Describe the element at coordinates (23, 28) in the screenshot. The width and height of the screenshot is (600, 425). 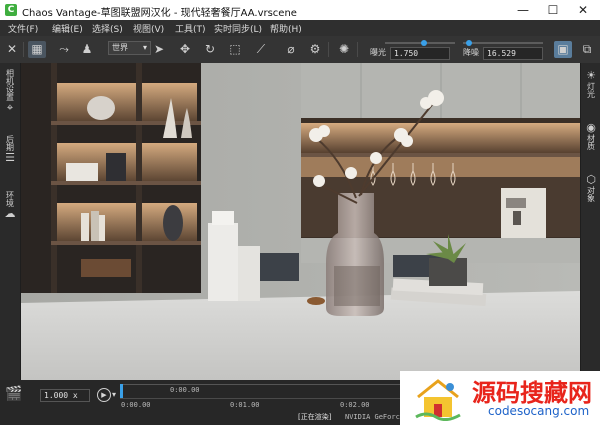
I see `menu-file: 文件(F)` at that location.